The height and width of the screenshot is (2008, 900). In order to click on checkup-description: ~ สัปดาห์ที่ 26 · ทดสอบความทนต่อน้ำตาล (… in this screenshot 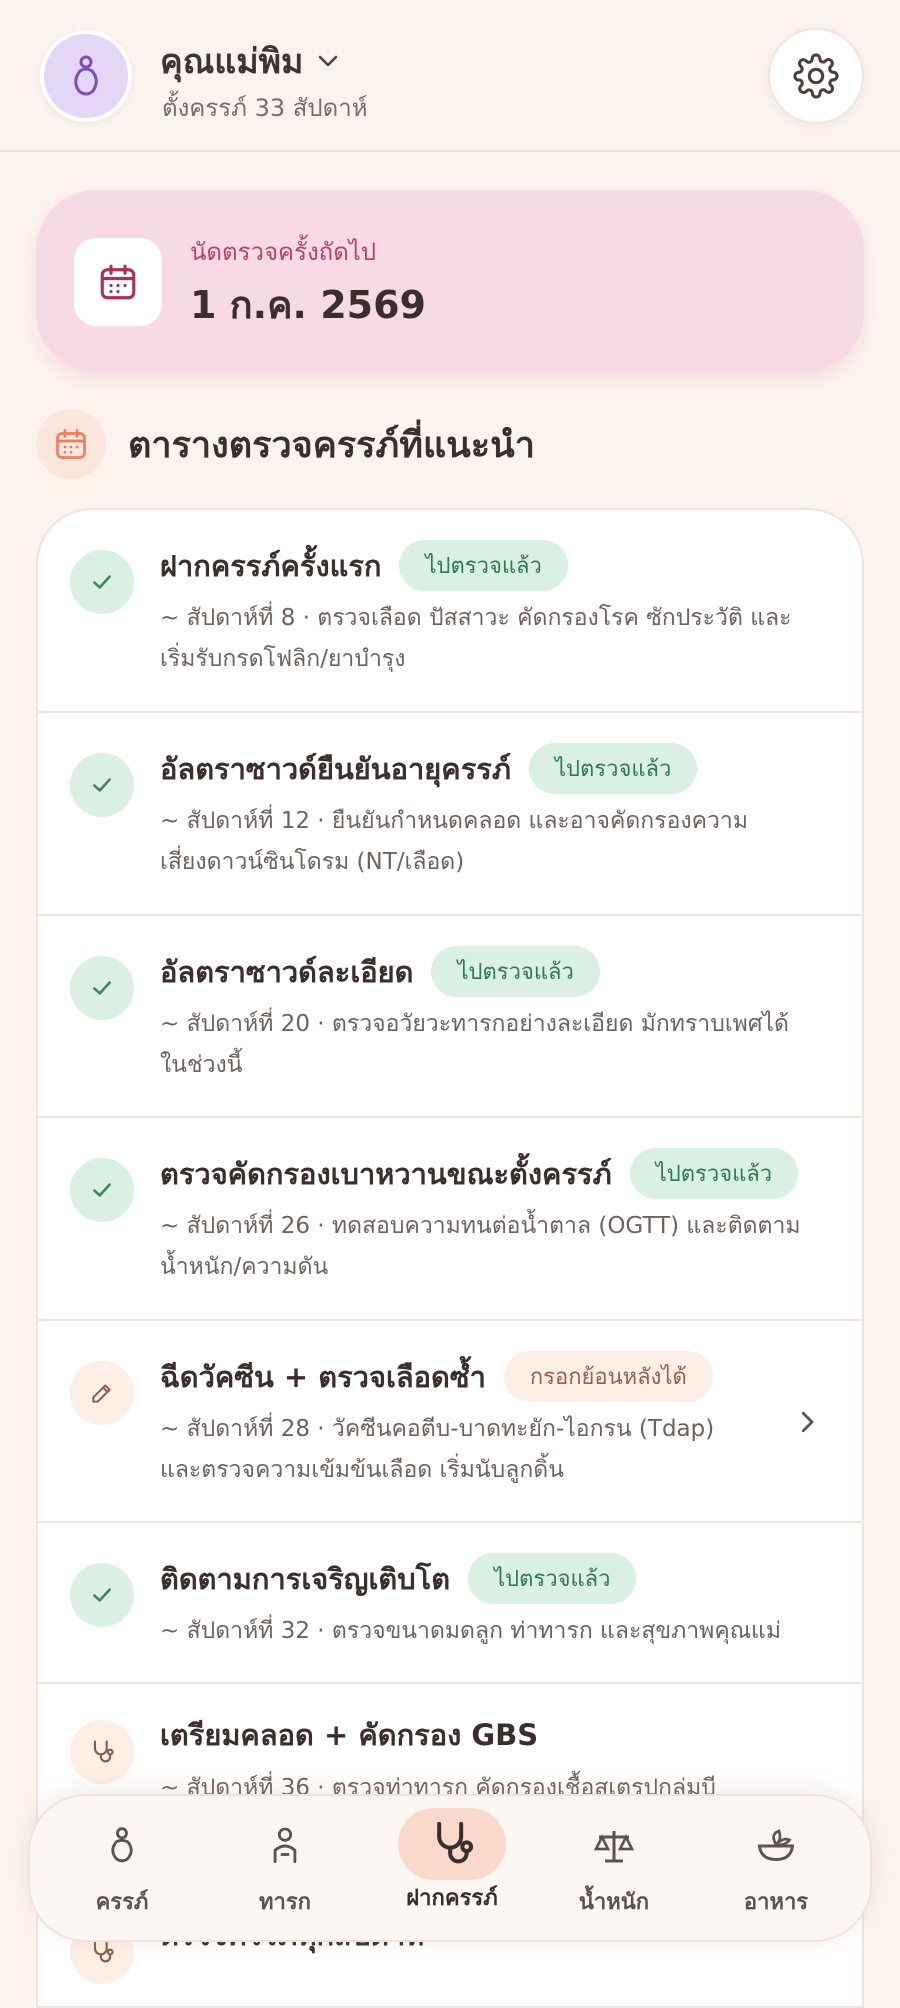, I will do `click(505, 1247)`.